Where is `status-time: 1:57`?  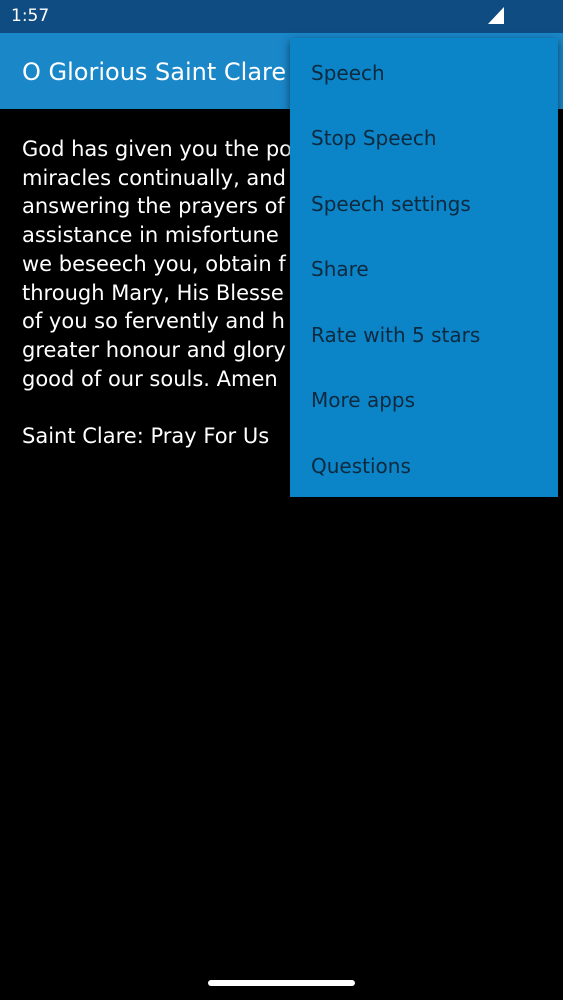 status-time: 1:57 is located at coordinates (30, 16).